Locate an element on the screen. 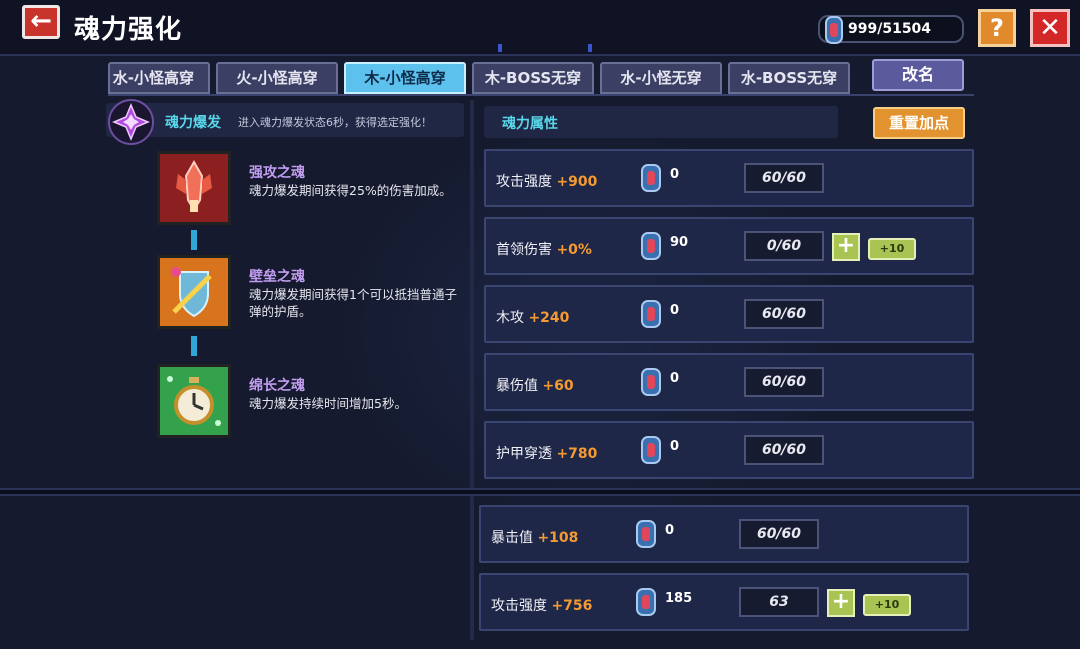 The image size is (1080, 649). skill-description: 魂力爆发期间获得1个可以抵挡普通子弹的护盾。 is located at coordinates (353, 303).